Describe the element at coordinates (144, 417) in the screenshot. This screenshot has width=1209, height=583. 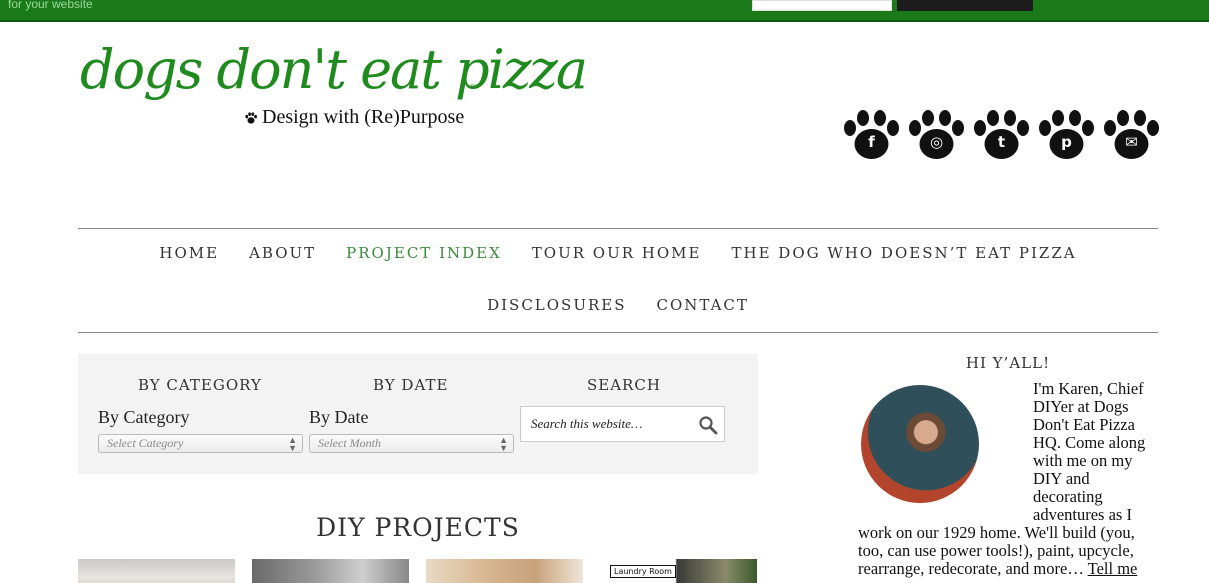
I see `category-label: By Category` at that location.